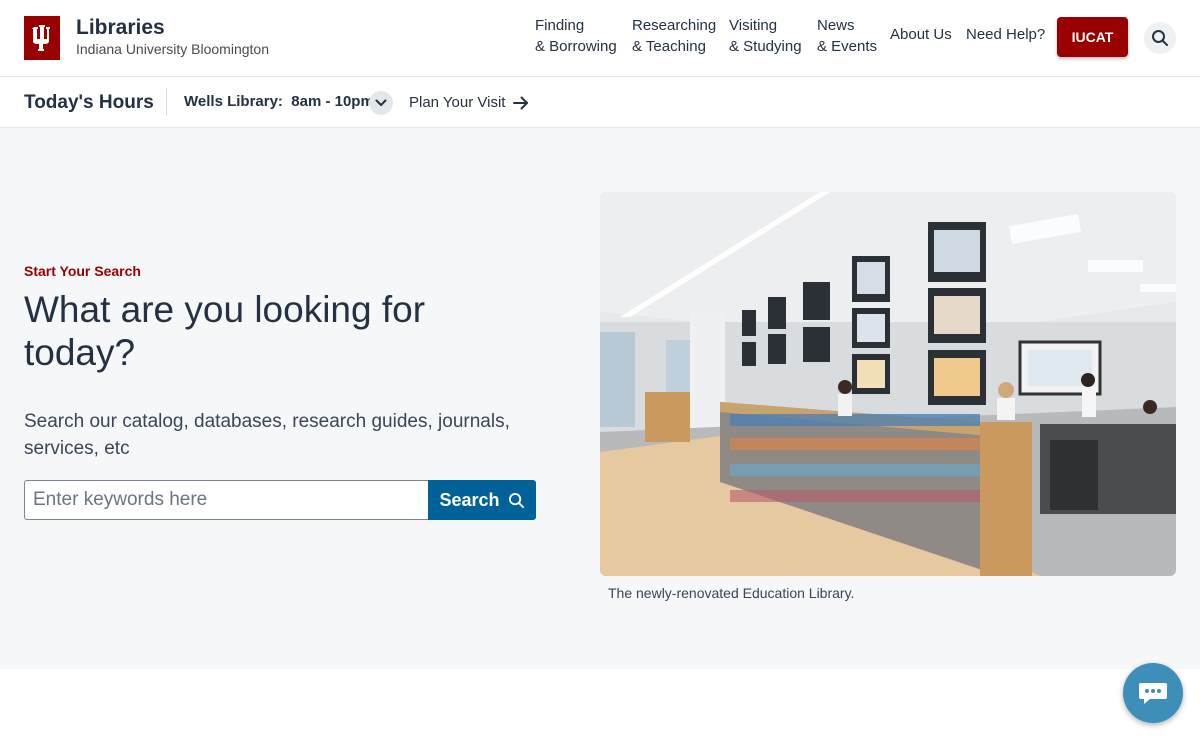 The image size is (1200, 740). What do you see at coordinates (225, 331) in the screenshot?
I see `hero-heading: What are you looking for today?` at bounding box center [225, 331].